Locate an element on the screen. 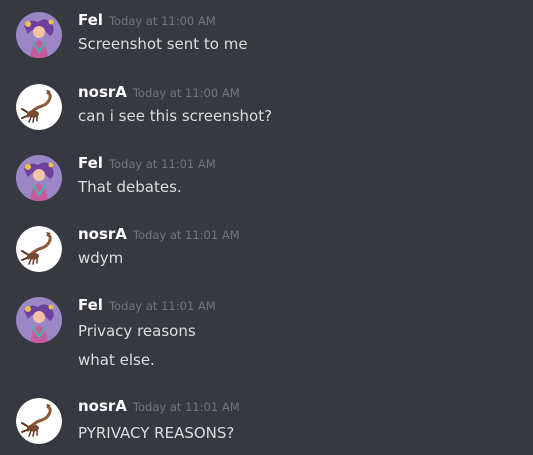 The width and height of the screenshot is (533, 455). message-header: Fel Today at 11:00 AM is located at coordinates (147, 20).